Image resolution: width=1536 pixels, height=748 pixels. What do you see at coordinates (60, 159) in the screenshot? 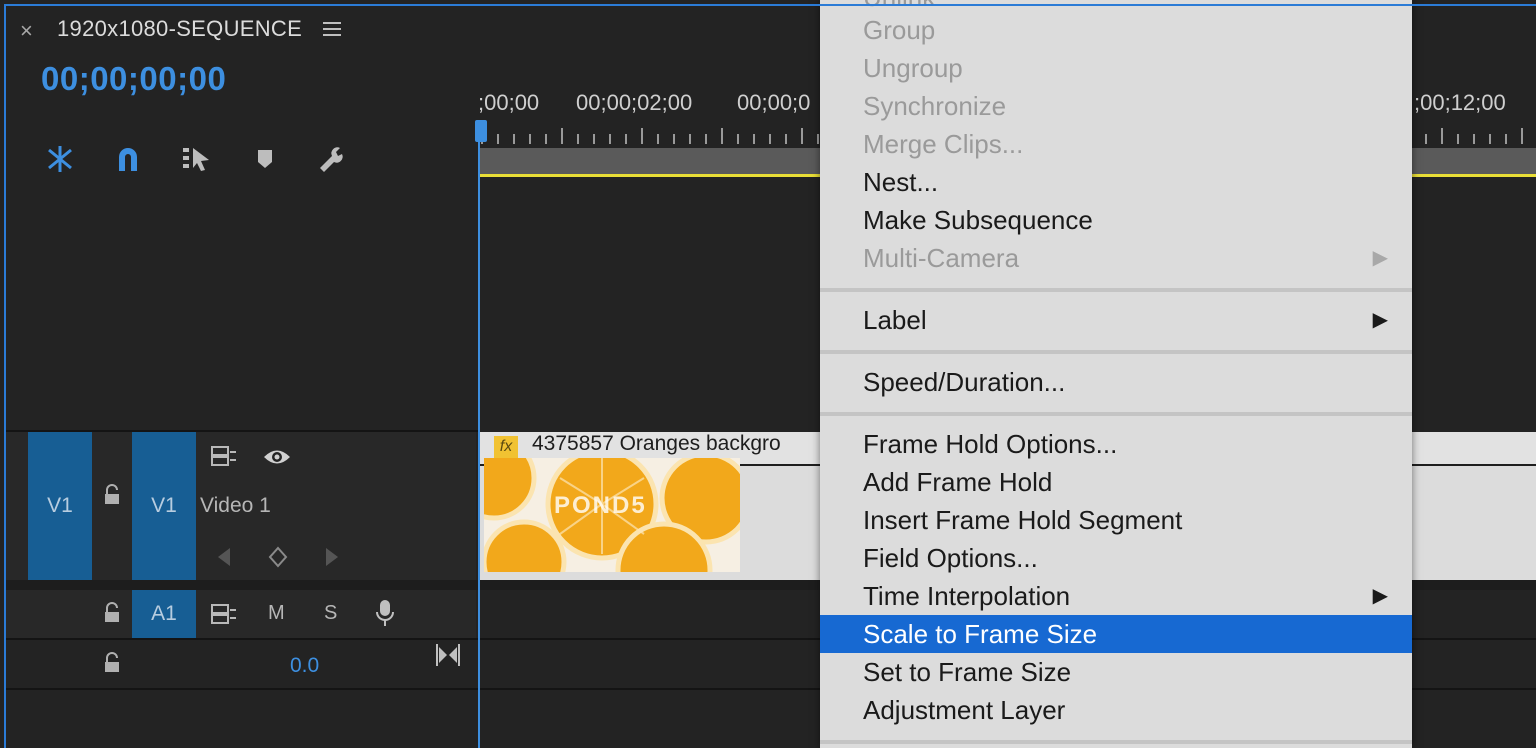
I see `snap-insert-icon` at bounding box center [60, 159].